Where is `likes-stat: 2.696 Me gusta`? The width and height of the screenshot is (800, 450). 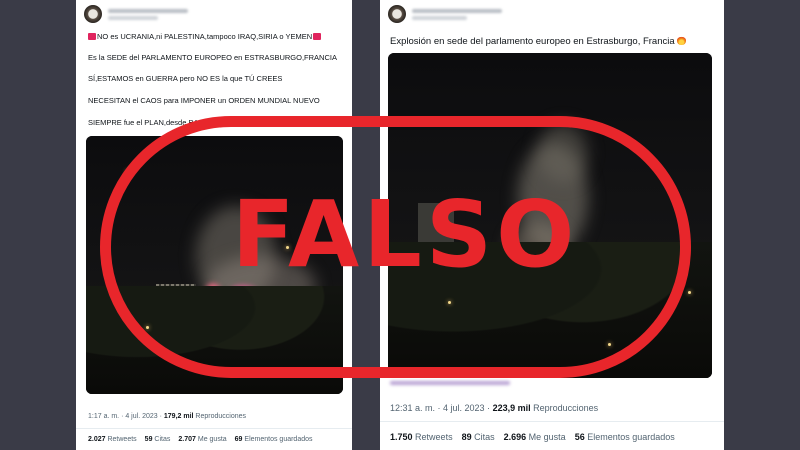
likes-stat: 2.696 Me gusta is located at coordinates (535, 437).